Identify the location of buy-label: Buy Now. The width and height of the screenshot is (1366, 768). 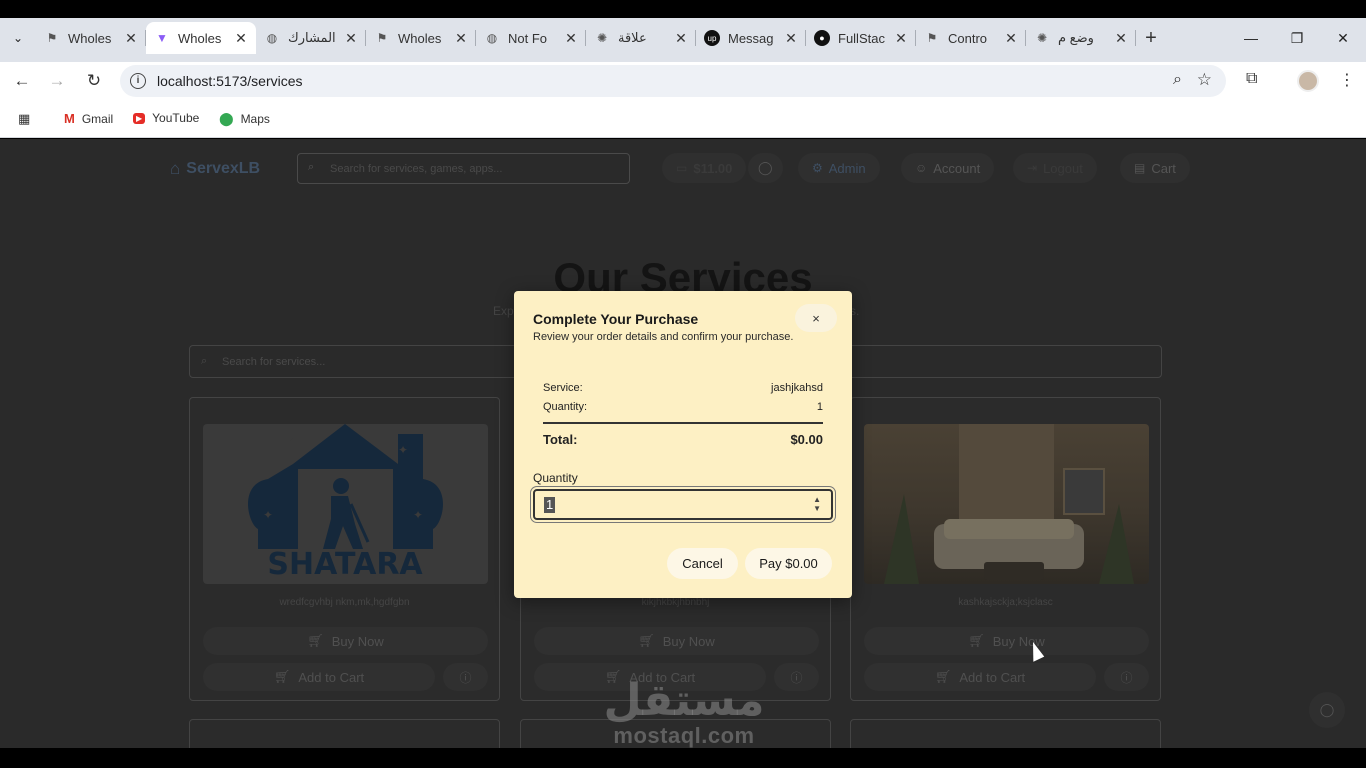
(357, 641).